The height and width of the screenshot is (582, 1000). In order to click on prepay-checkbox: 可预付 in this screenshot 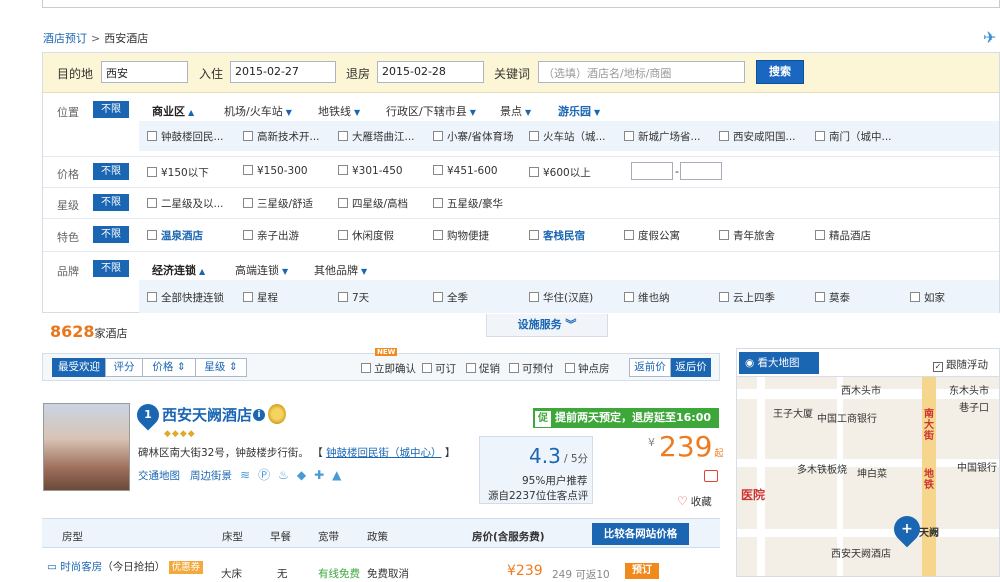, I will do `click(531, 368)`.